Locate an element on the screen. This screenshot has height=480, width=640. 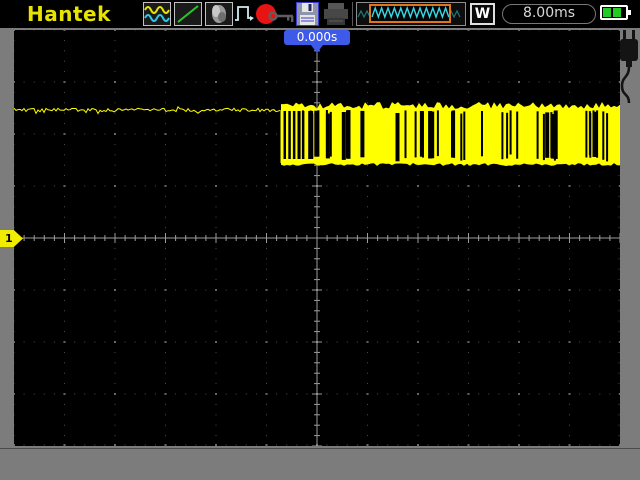
toolbar-divider is located at coordinates (352, 14).